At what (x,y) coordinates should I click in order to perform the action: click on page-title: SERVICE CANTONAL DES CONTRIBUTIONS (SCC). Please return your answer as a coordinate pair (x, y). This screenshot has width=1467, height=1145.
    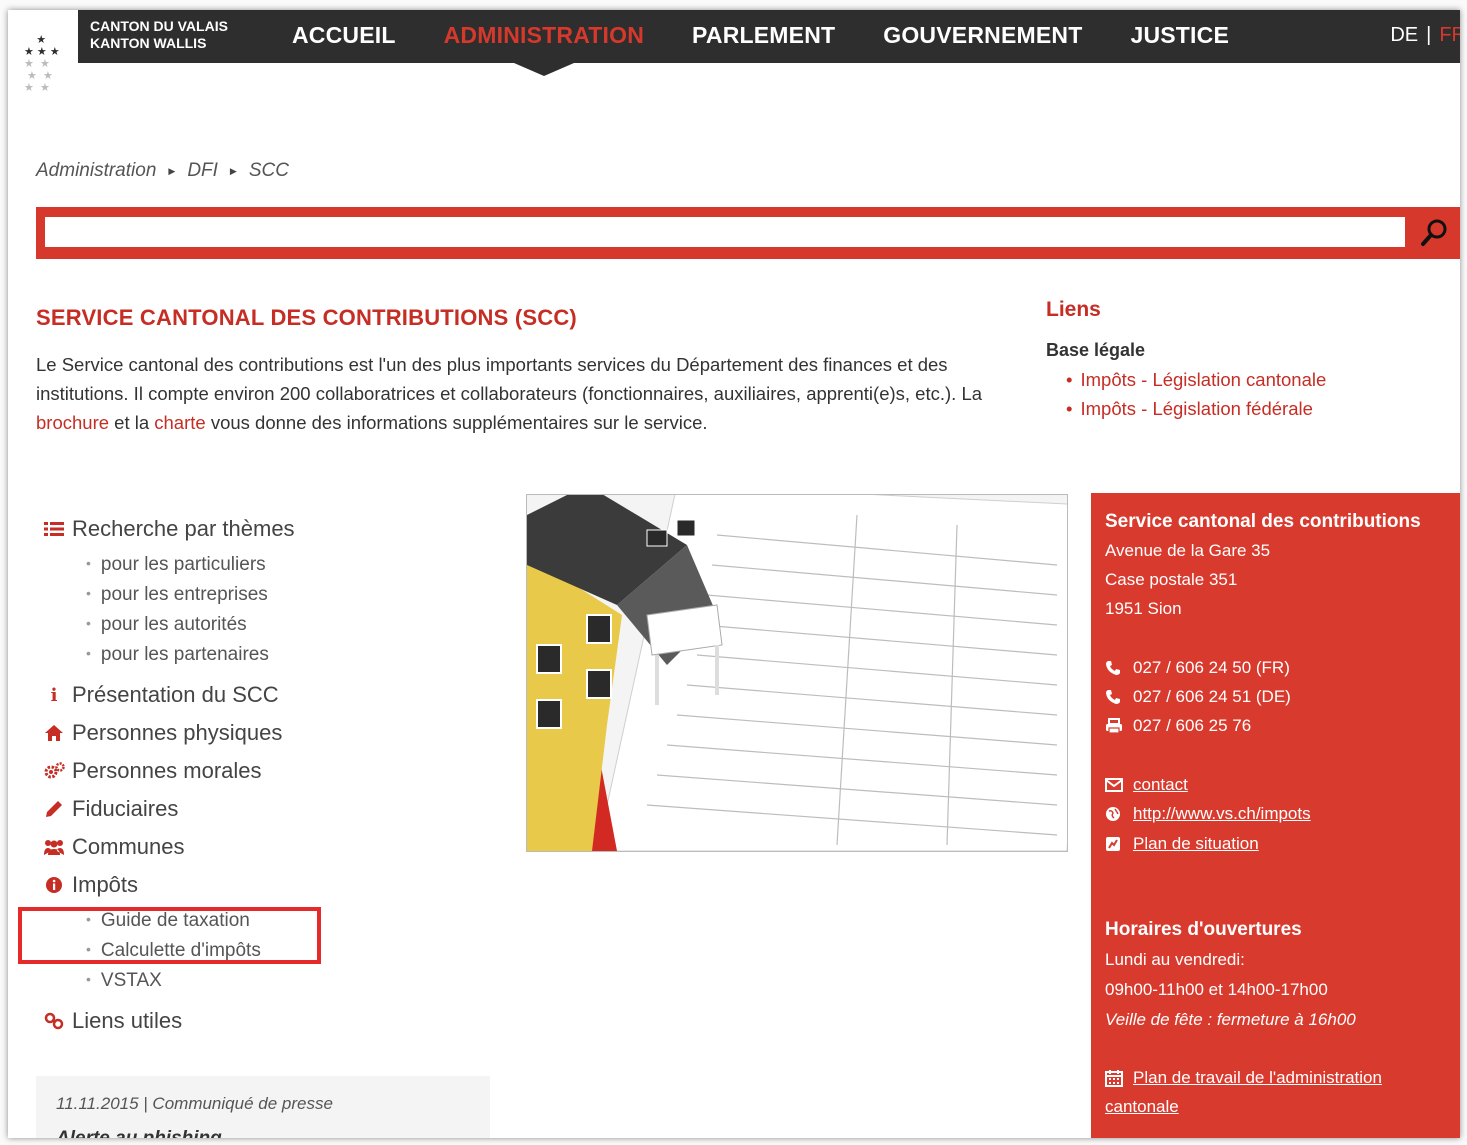
    Looking at the image, I should click on (306, 317).